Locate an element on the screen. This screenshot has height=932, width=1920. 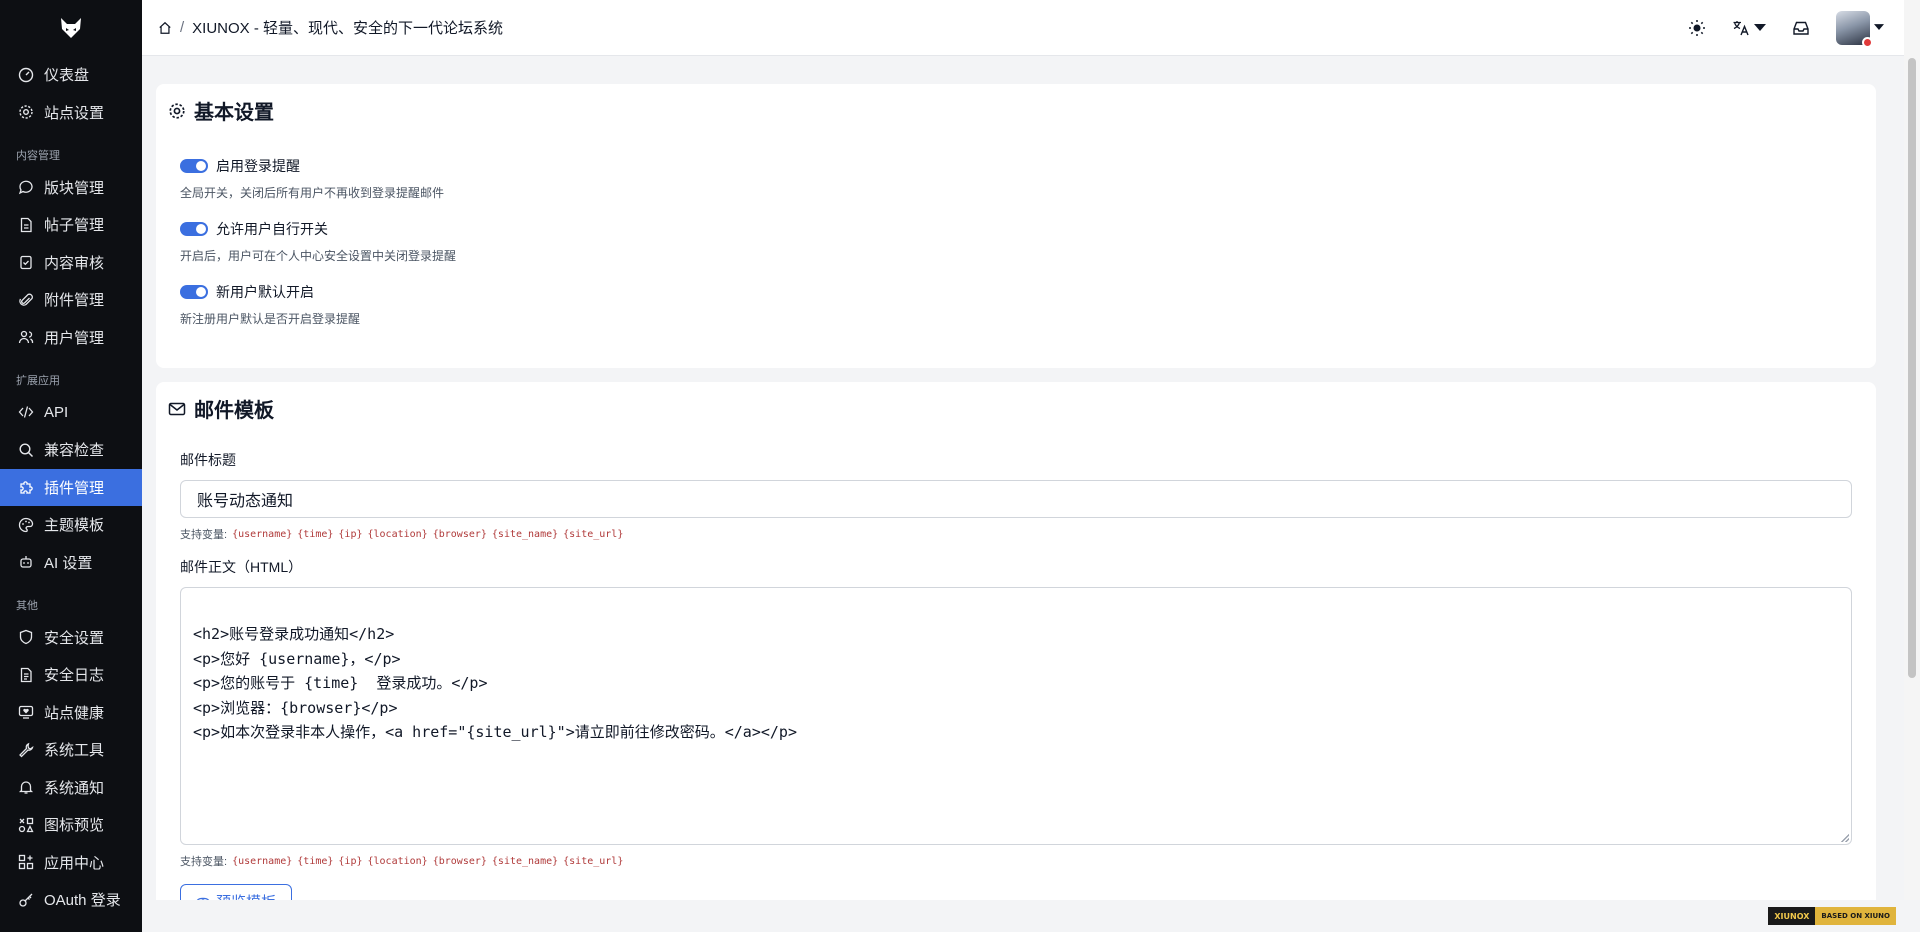
toggle-label: 新用户默认开启 is located at coordinates (265, 292).